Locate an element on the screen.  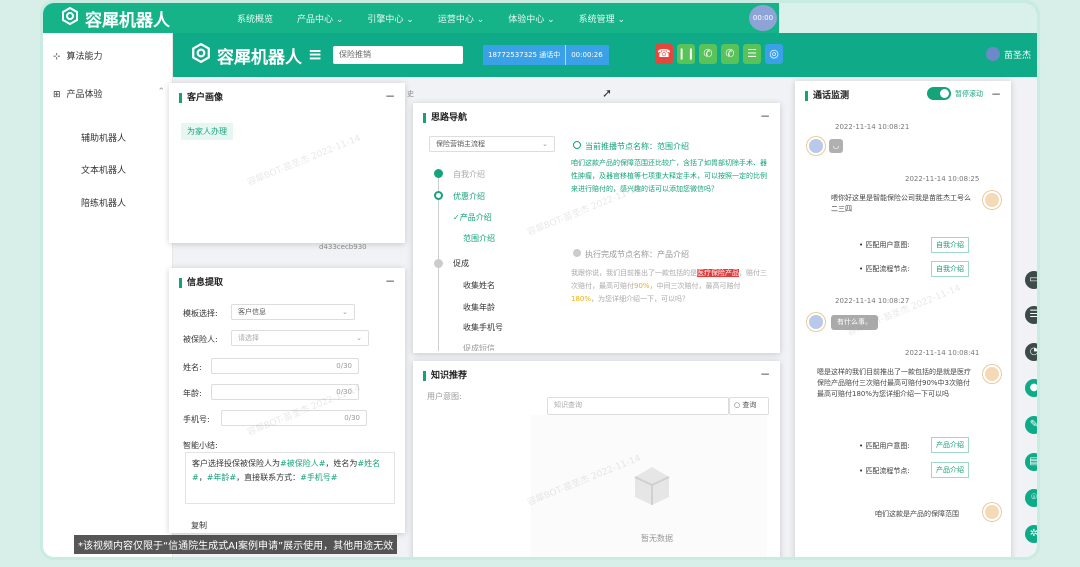
nav-system-admin: 系统管理 ⌄ is located at coordinates (602, 18).